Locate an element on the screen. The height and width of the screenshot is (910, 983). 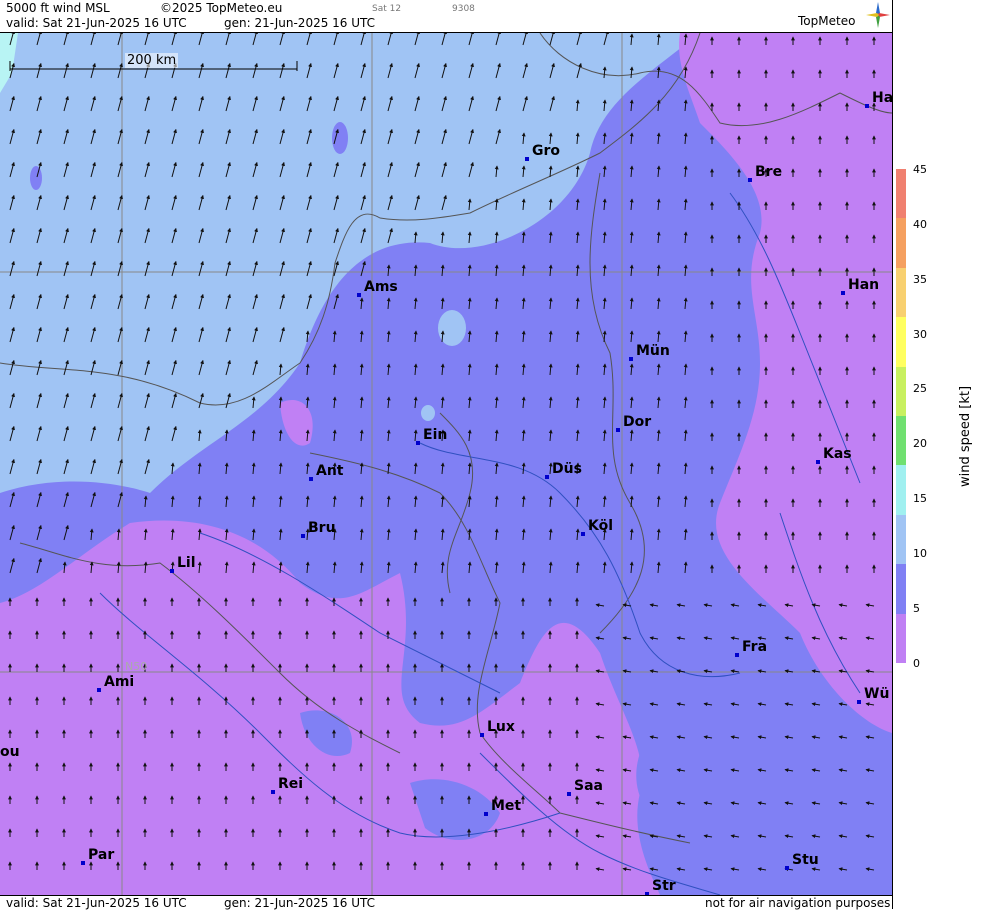
latitude-label: N50 is located at coordinates (136, 666).